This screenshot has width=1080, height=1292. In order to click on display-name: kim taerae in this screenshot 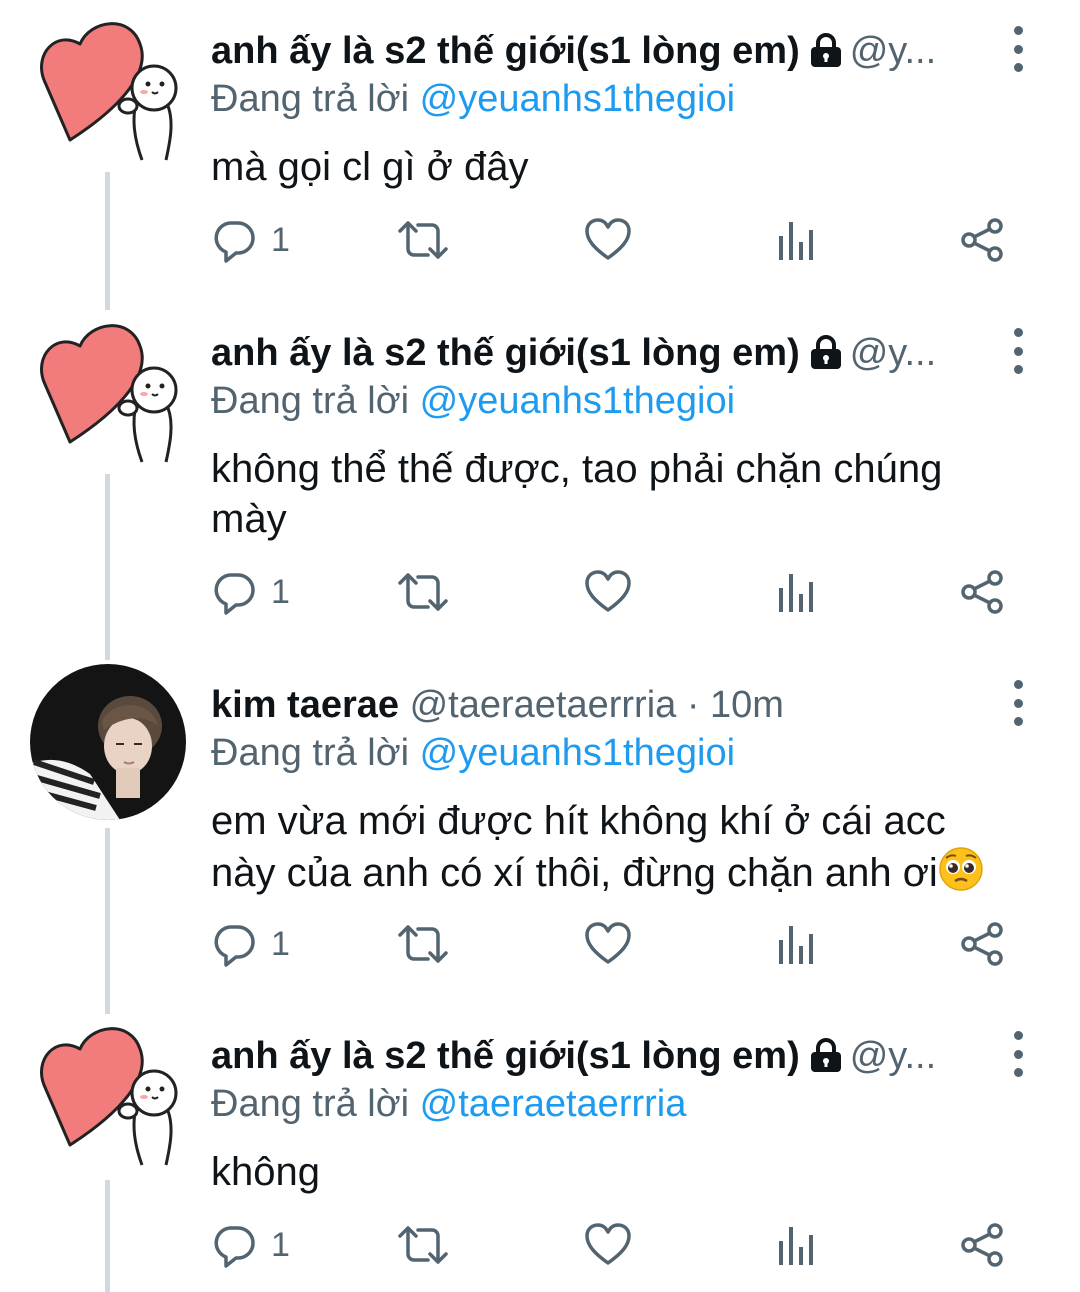, I will do `click(305, 705)`.